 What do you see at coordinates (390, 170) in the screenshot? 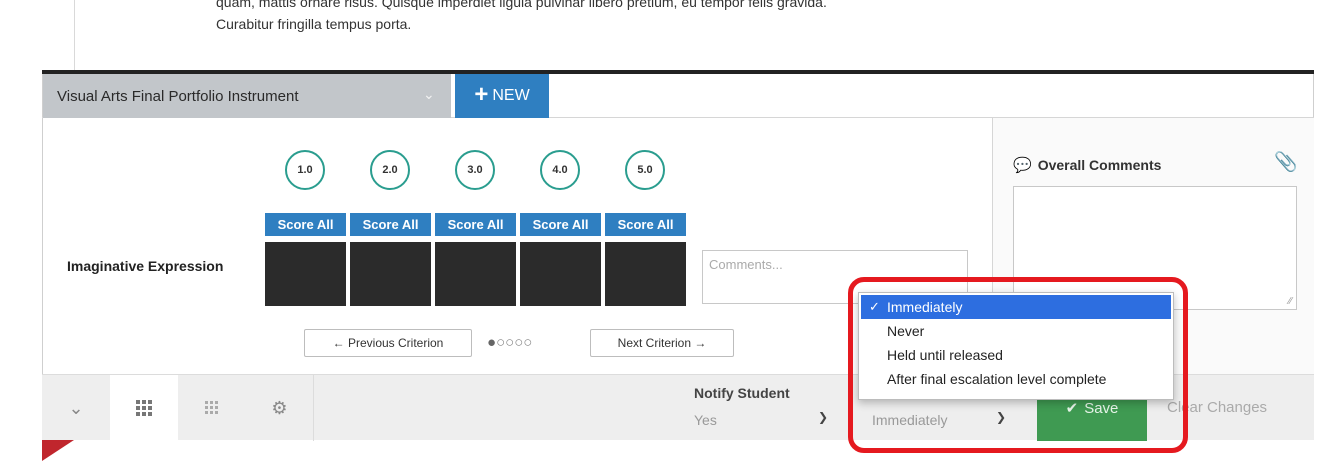
I see `level-circle-2: 2.0` at bounding box center [390, 170].